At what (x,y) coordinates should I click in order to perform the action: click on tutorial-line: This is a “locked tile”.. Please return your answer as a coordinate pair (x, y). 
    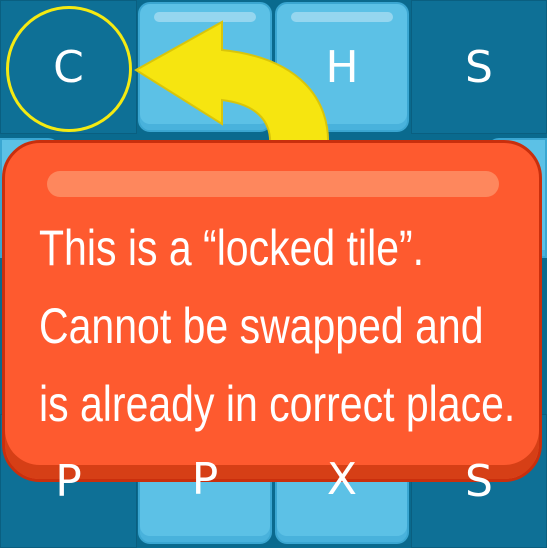
    Looking at the image, I should click on (232, 248).